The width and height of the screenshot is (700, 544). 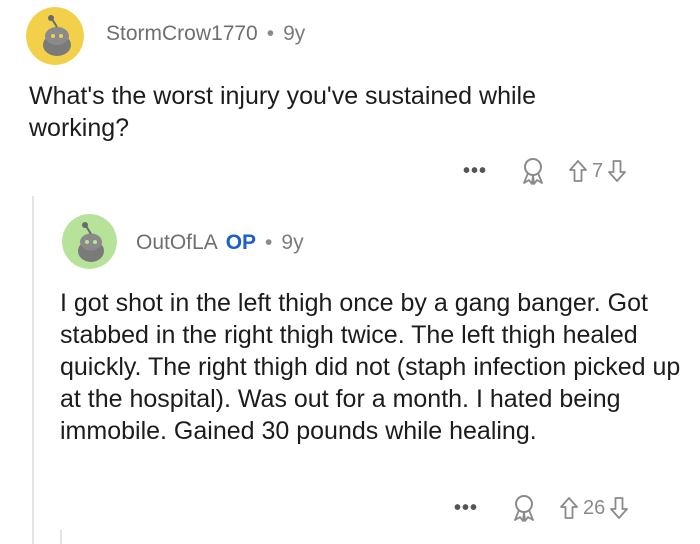 I want to click on nested-thread-line, so click(x=61, y=537).